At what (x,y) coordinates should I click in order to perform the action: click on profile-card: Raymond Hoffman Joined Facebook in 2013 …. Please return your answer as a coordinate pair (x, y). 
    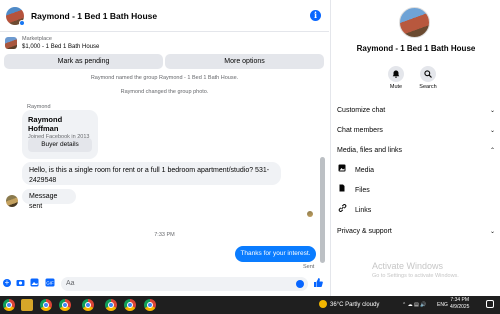
    Looking at the image, I should click on (60, 134).